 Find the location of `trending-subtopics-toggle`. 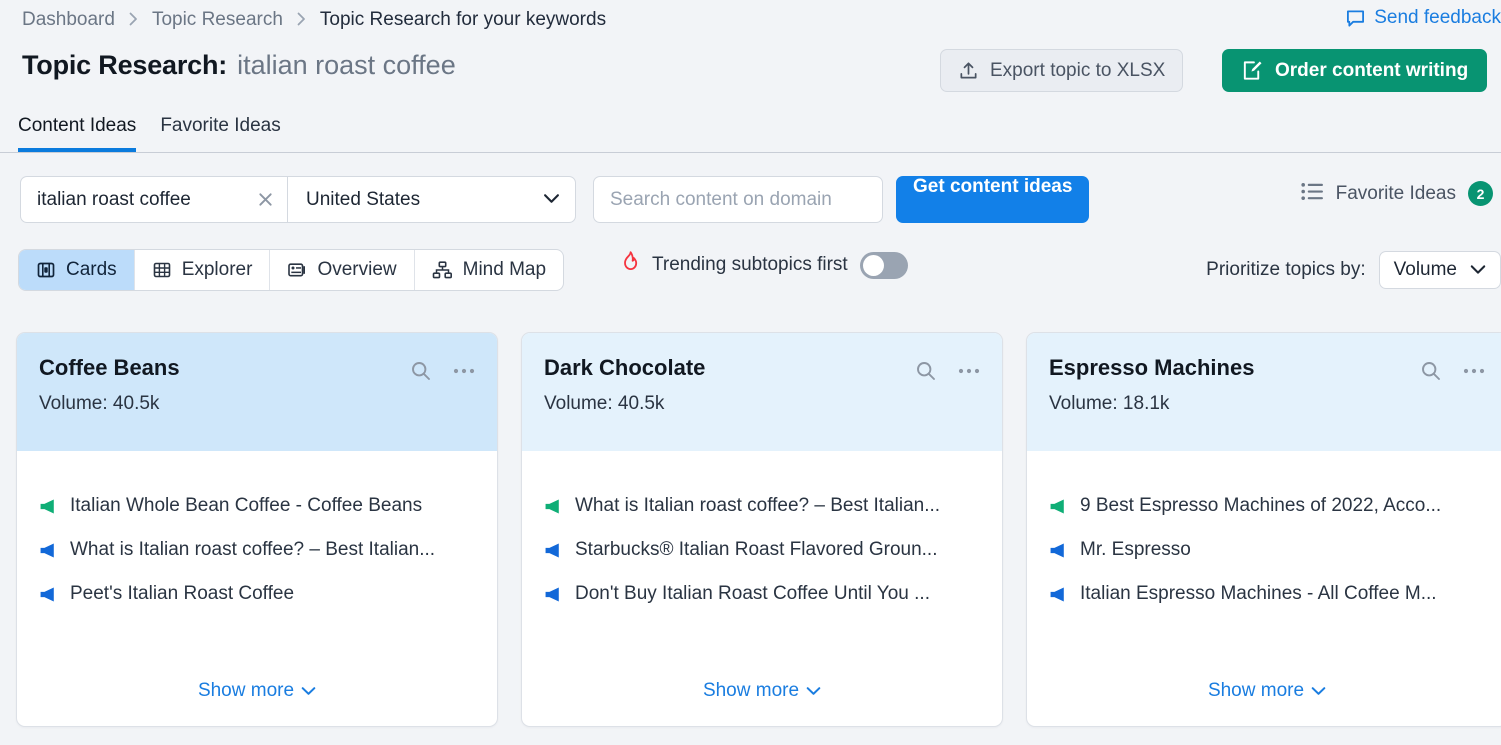

trending-subtopics-toggle is located at coordinates (883, 265).